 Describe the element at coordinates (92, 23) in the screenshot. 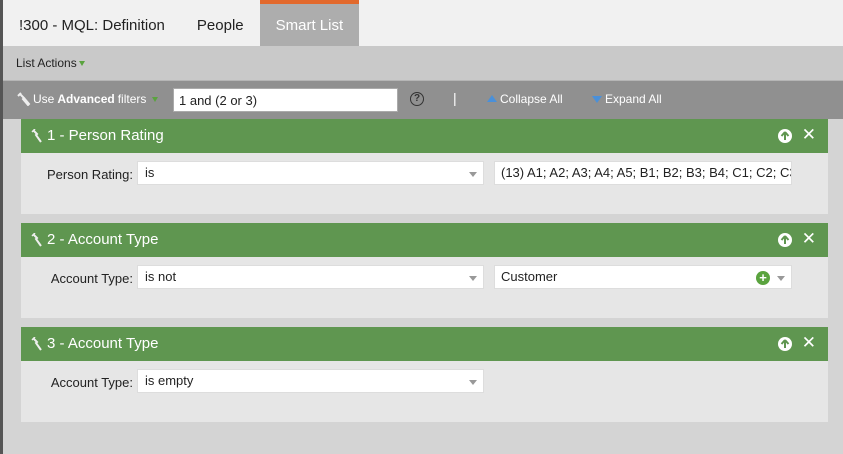

I see `tab-mql-definition: !300 - MQL: Definition` at that location.